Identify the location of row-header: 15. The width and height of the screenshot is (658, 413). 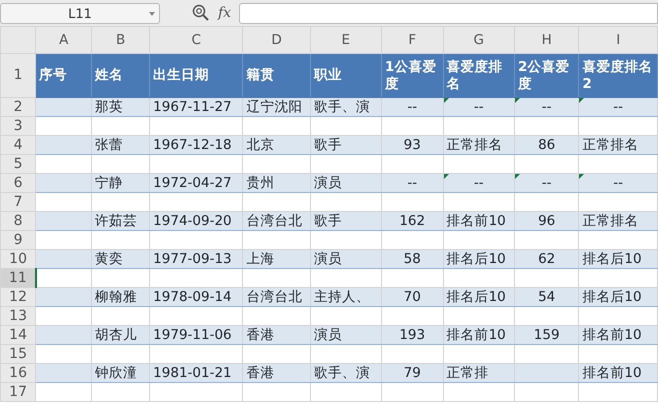
(18, 354).